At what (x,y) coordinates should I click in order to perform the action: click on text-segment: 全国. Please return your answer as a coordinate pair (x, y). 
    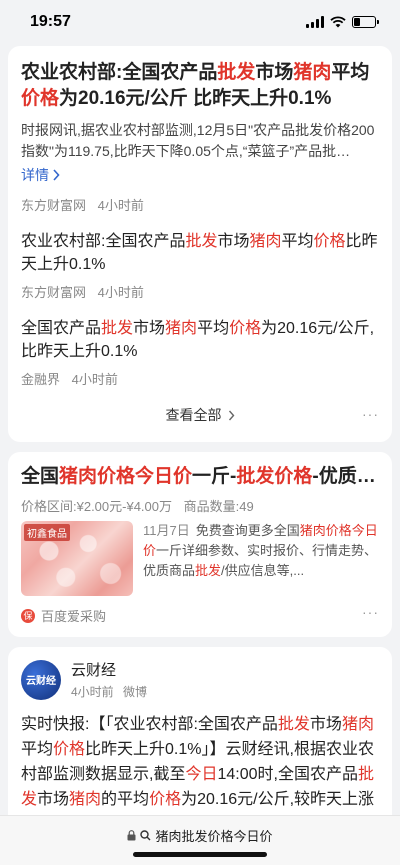
    Looking at the image, I should click on (40, 476).